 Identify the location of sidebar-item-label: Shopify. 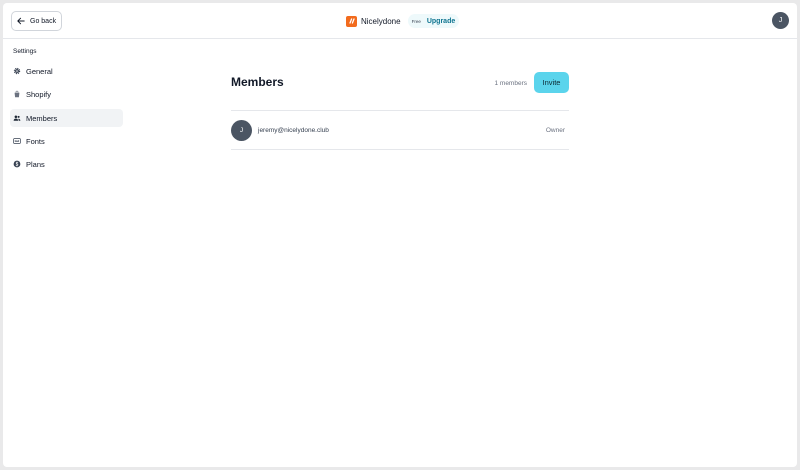
(39, 94).